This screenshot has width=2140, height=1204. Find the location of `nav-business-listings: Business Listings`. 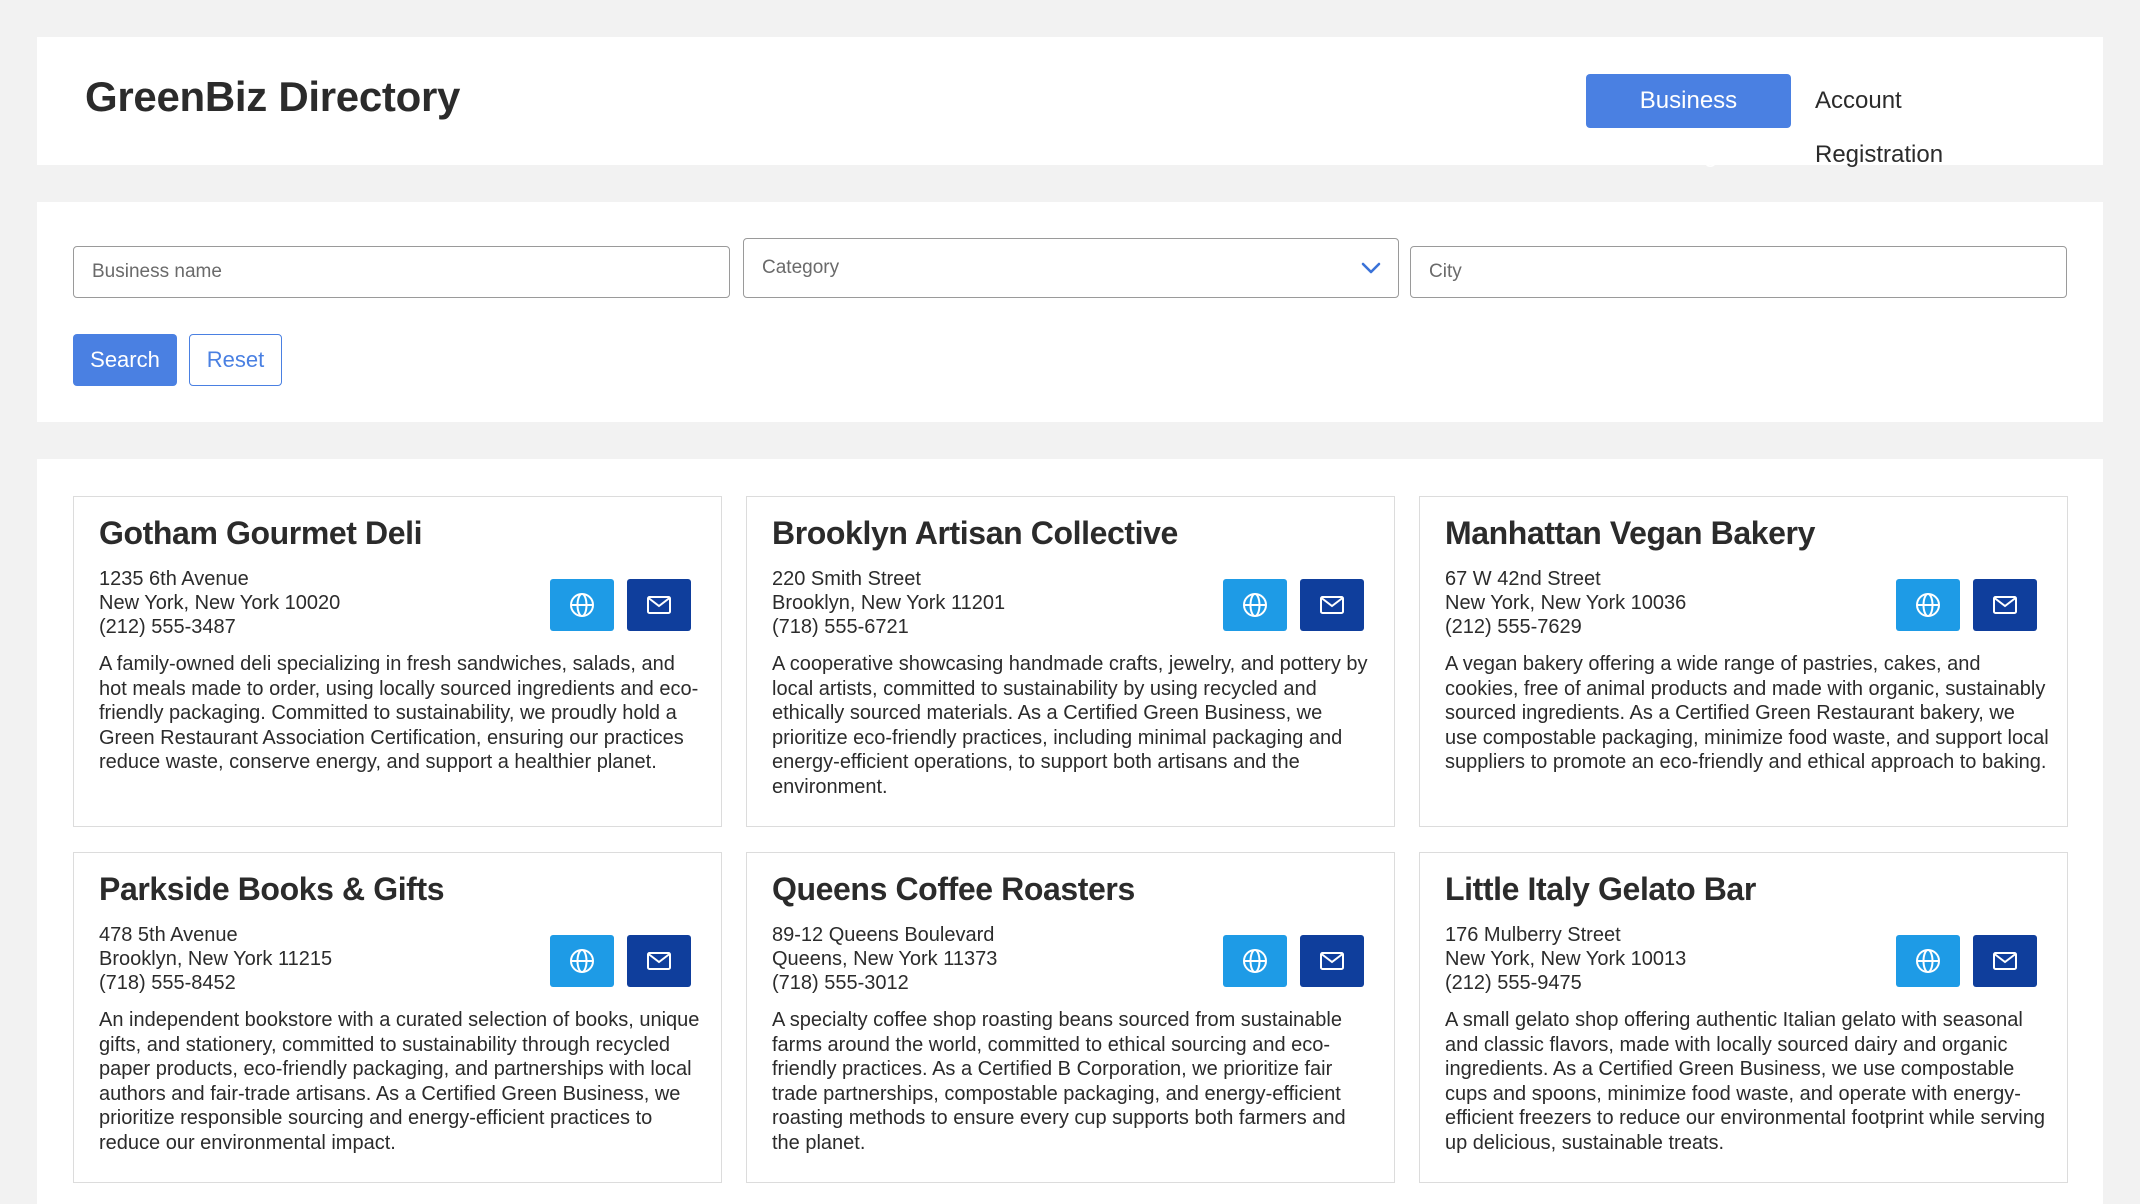

nav-business-listings: Business Listings is located at coordinates (1688, 121).